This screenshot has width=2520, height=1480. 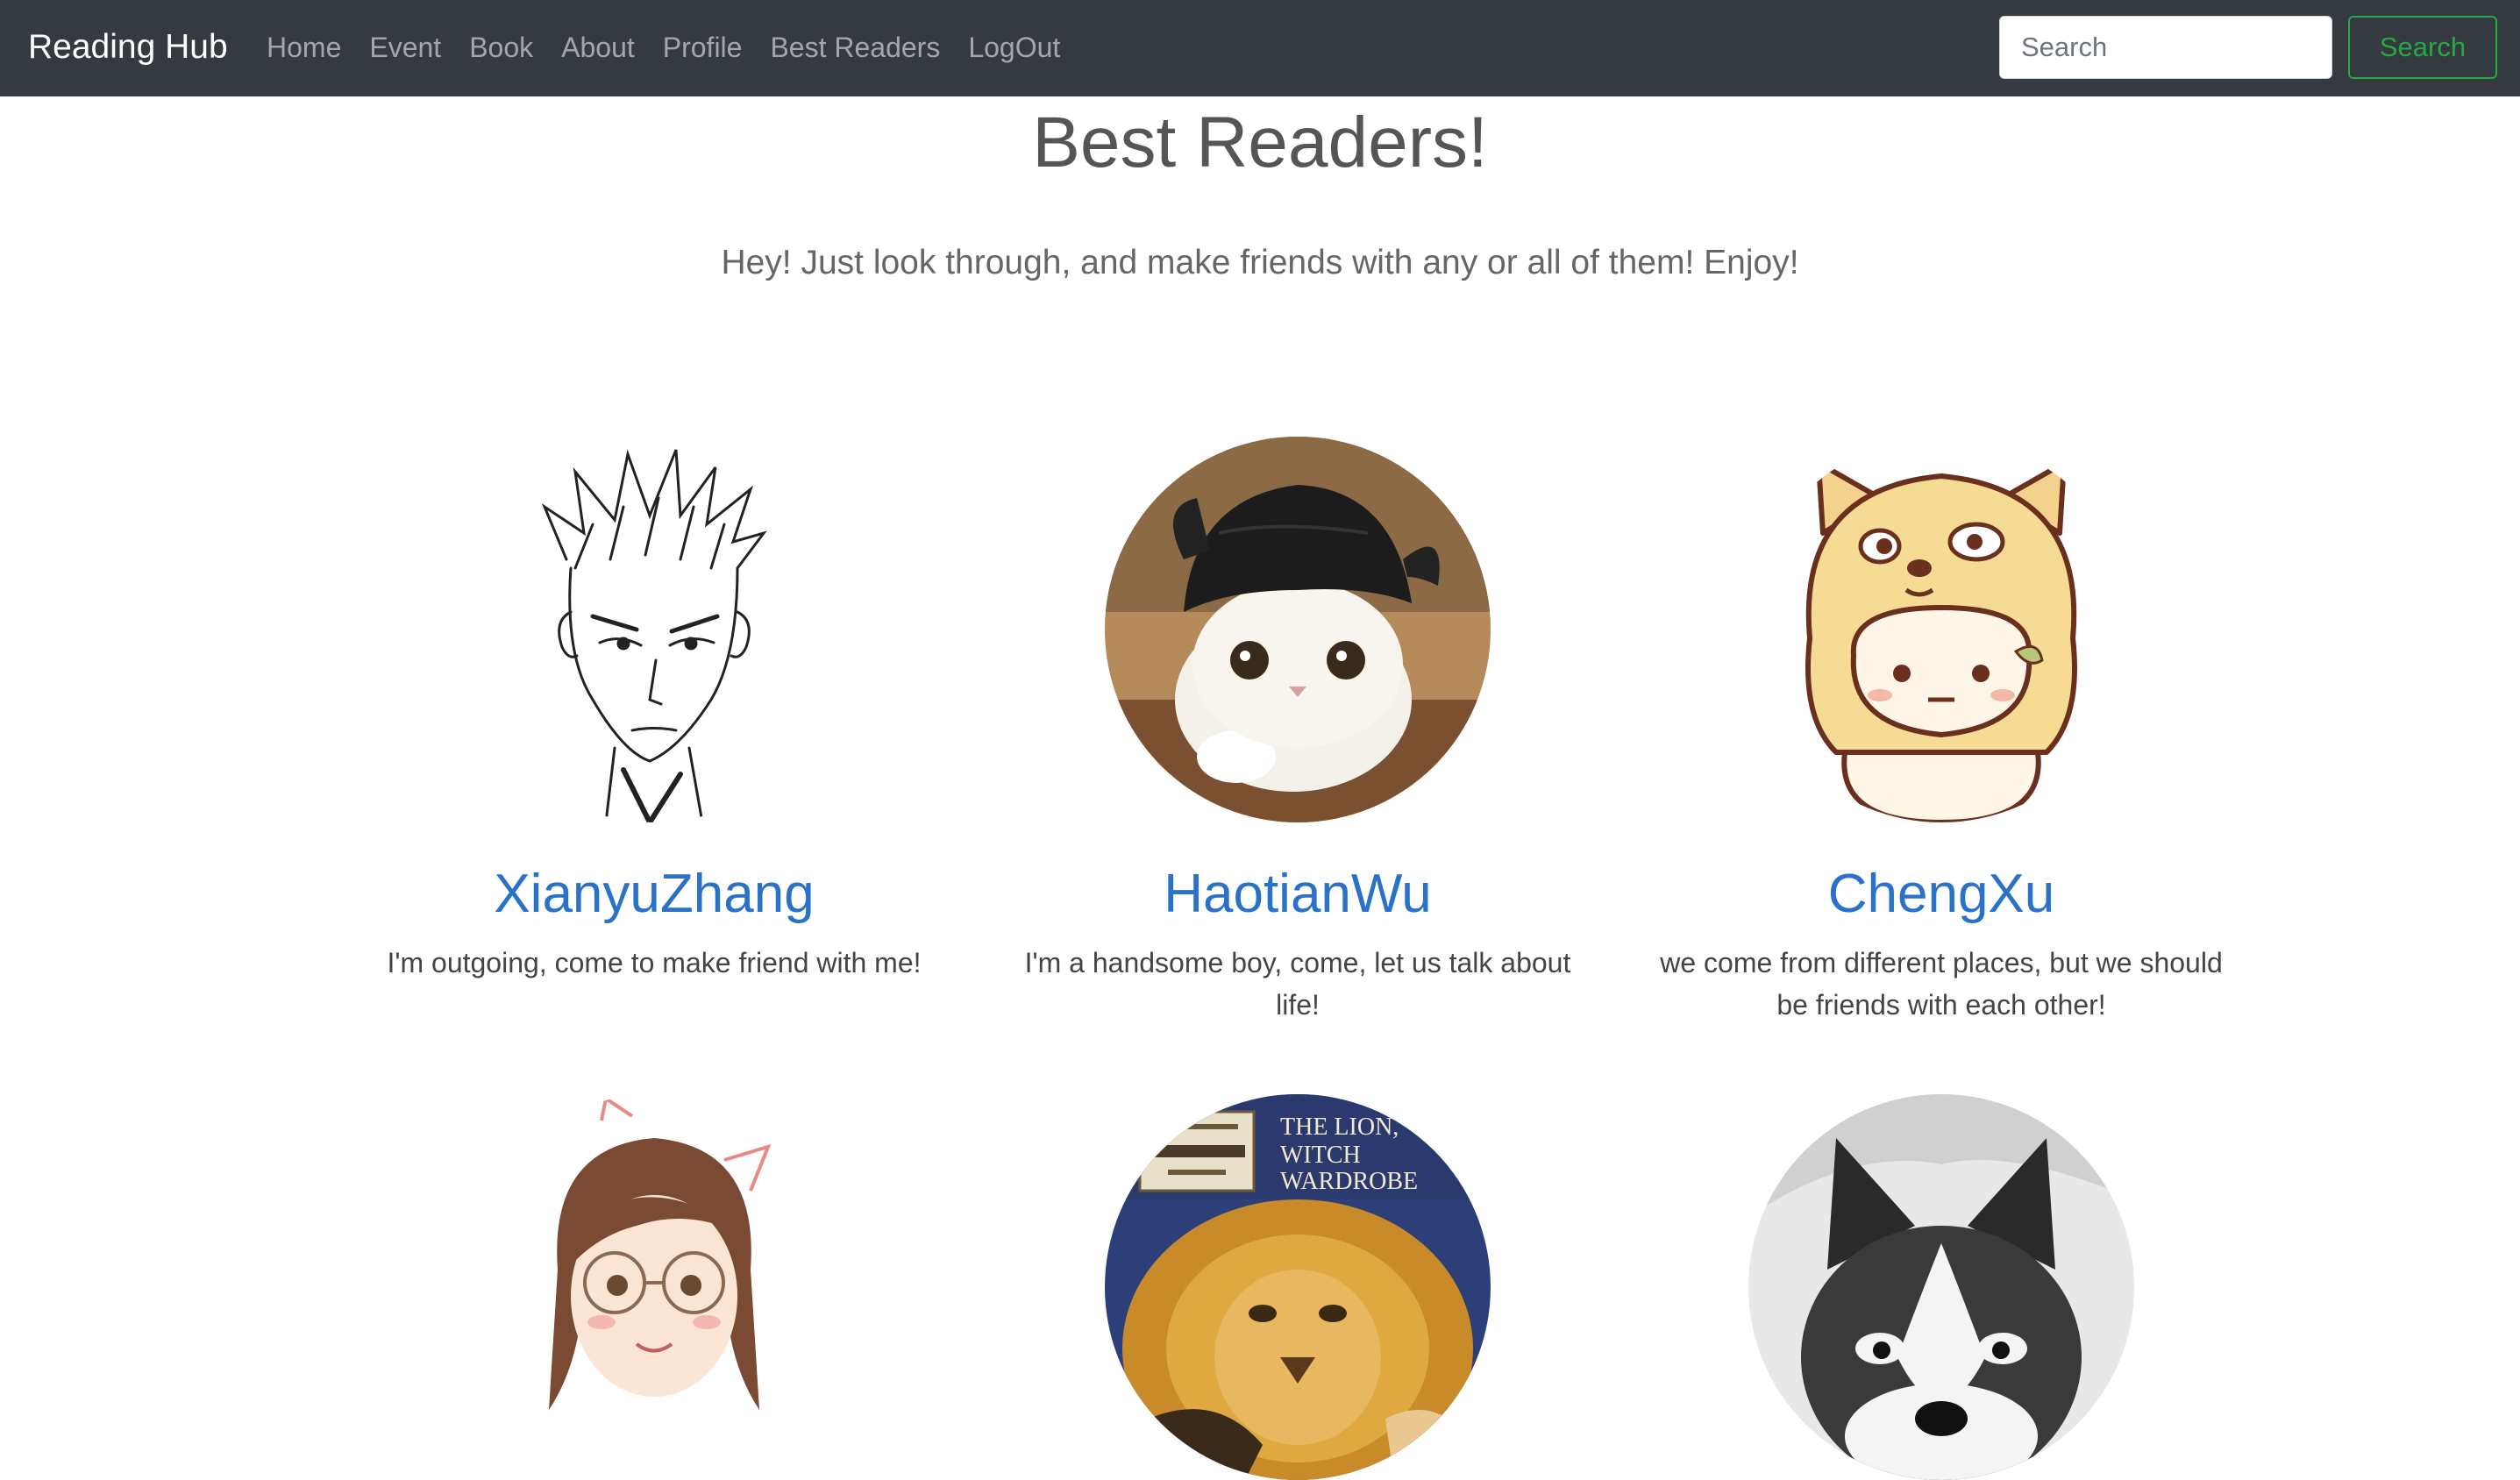 I want to click on nav-logout: LogOut, so click(x=1014, y=47).